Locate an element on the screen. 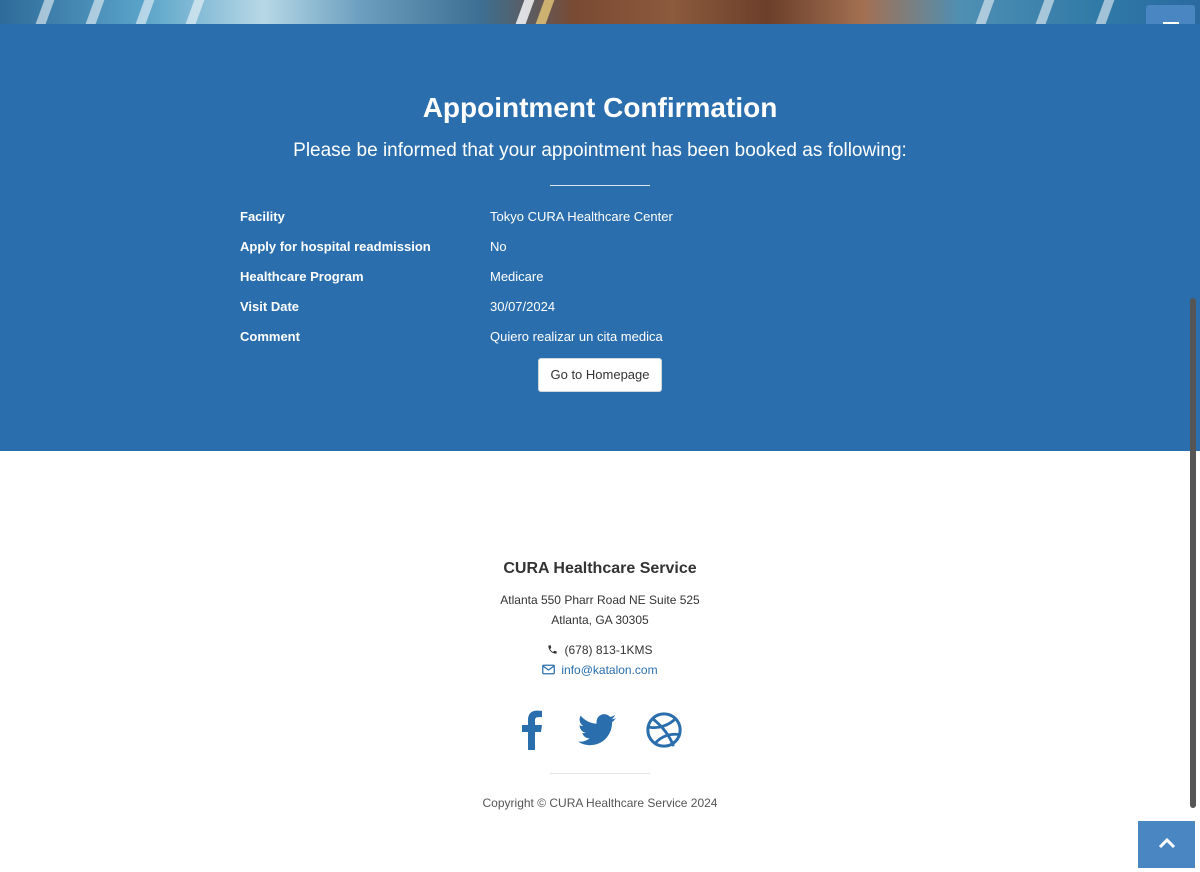 The width and height of the screenshot is (1200, 872). twitter-icon is located at coordinates (597, 732).